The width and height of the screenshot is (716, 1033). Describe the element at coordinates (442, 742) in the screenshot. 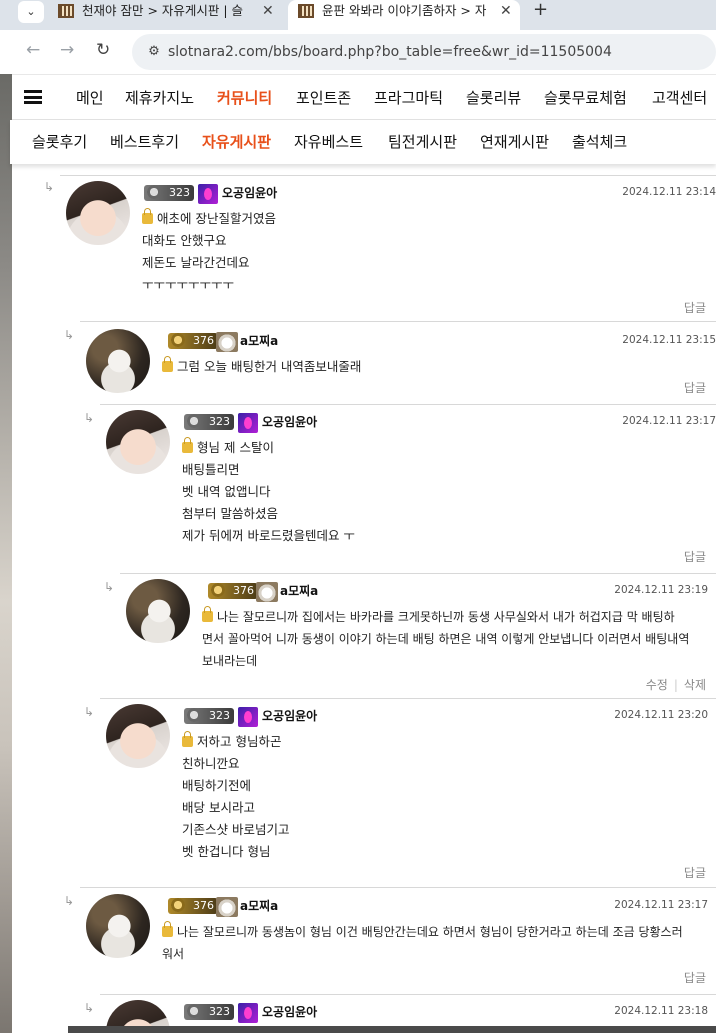

I see `comment-line: 저하고 형님하곤` at that location.